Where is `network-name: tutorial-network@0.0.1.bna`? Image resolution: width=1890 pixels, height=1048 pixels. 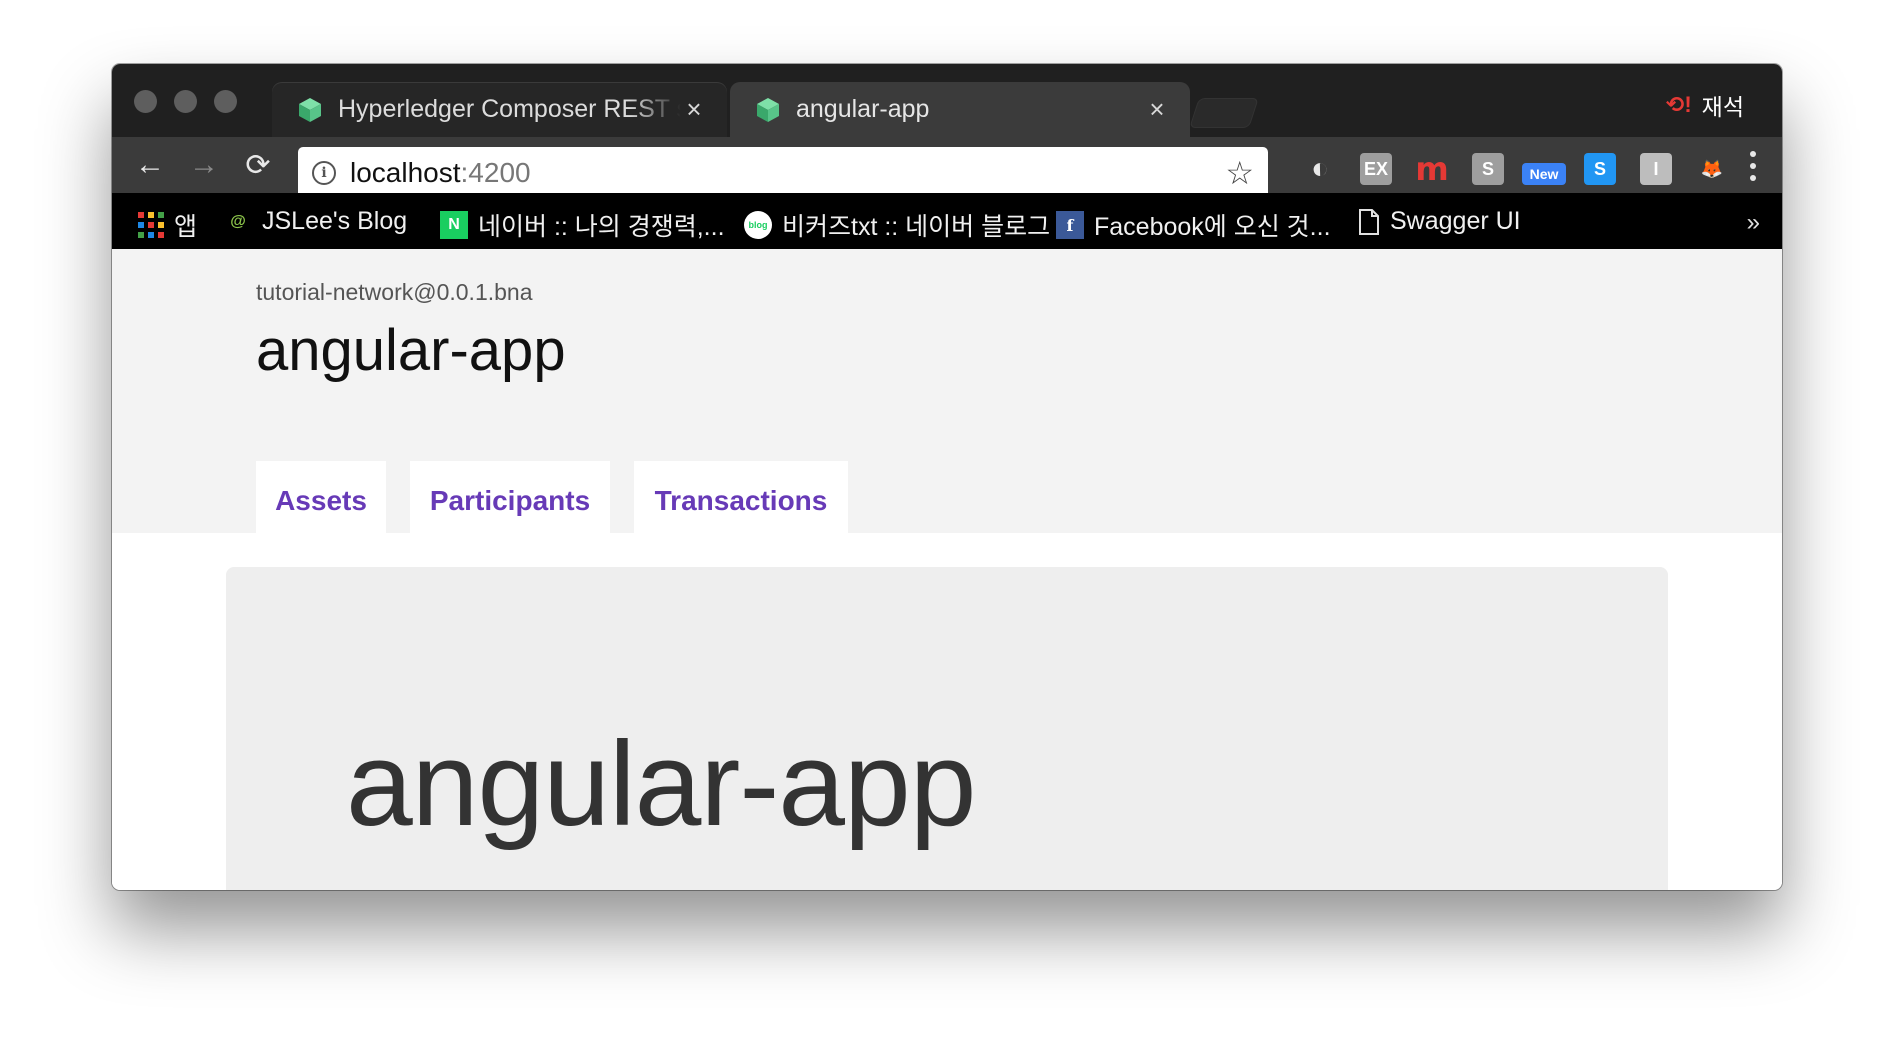
network-name: tutorial-network@0.0.1.bna is located at coordinates (394, 292).